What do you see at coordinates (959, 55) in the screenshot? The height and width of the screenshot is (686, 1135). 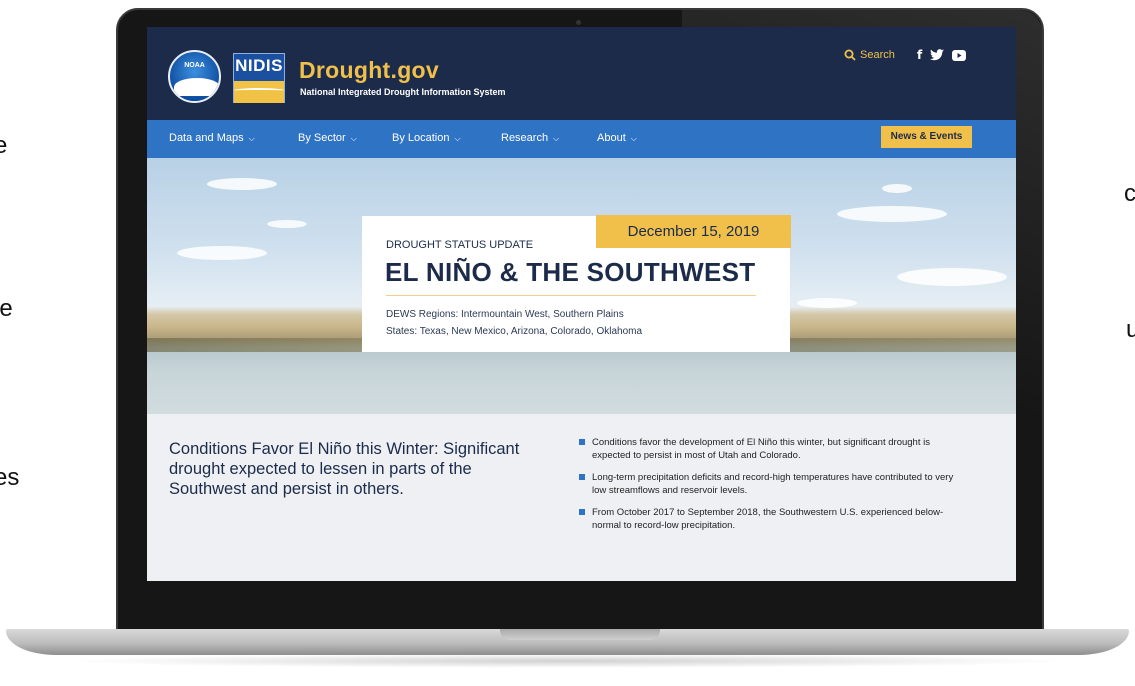 I see `youtube-icon` at bounding box center [959, 55].